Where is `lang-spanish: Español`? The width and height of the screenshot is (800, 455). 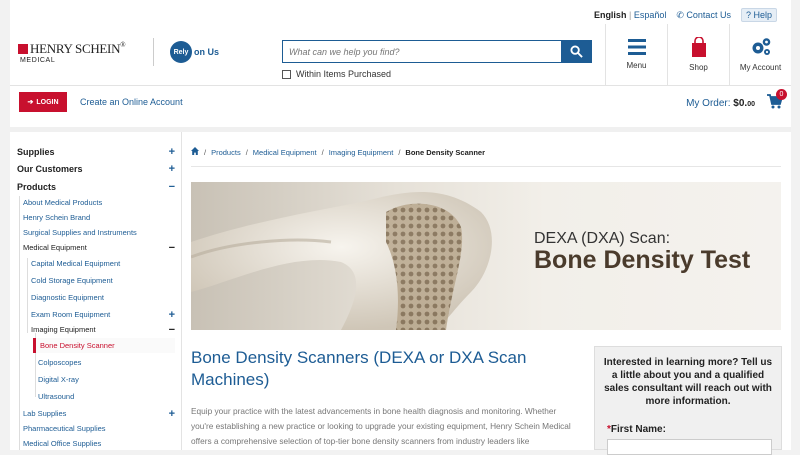
lang-spanish: Español is located at coordinates (650, 15).